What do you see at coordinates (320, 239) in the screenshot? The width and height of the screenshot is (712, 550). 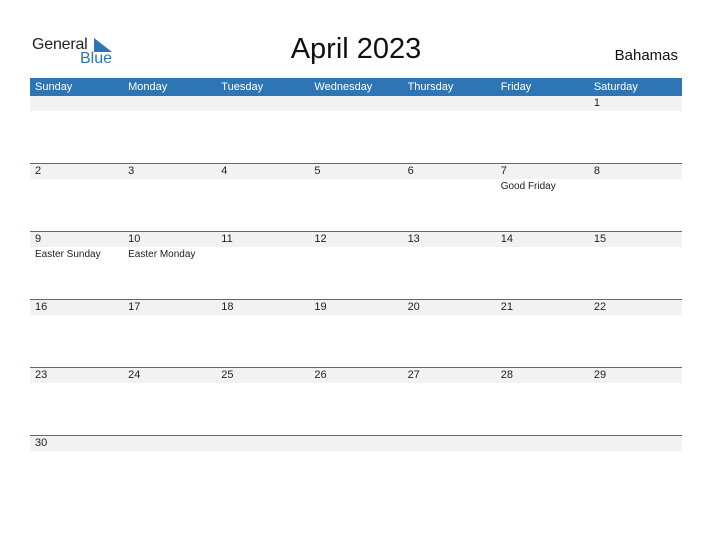 I see `day-number: 12` at bounding box center [320, 239].